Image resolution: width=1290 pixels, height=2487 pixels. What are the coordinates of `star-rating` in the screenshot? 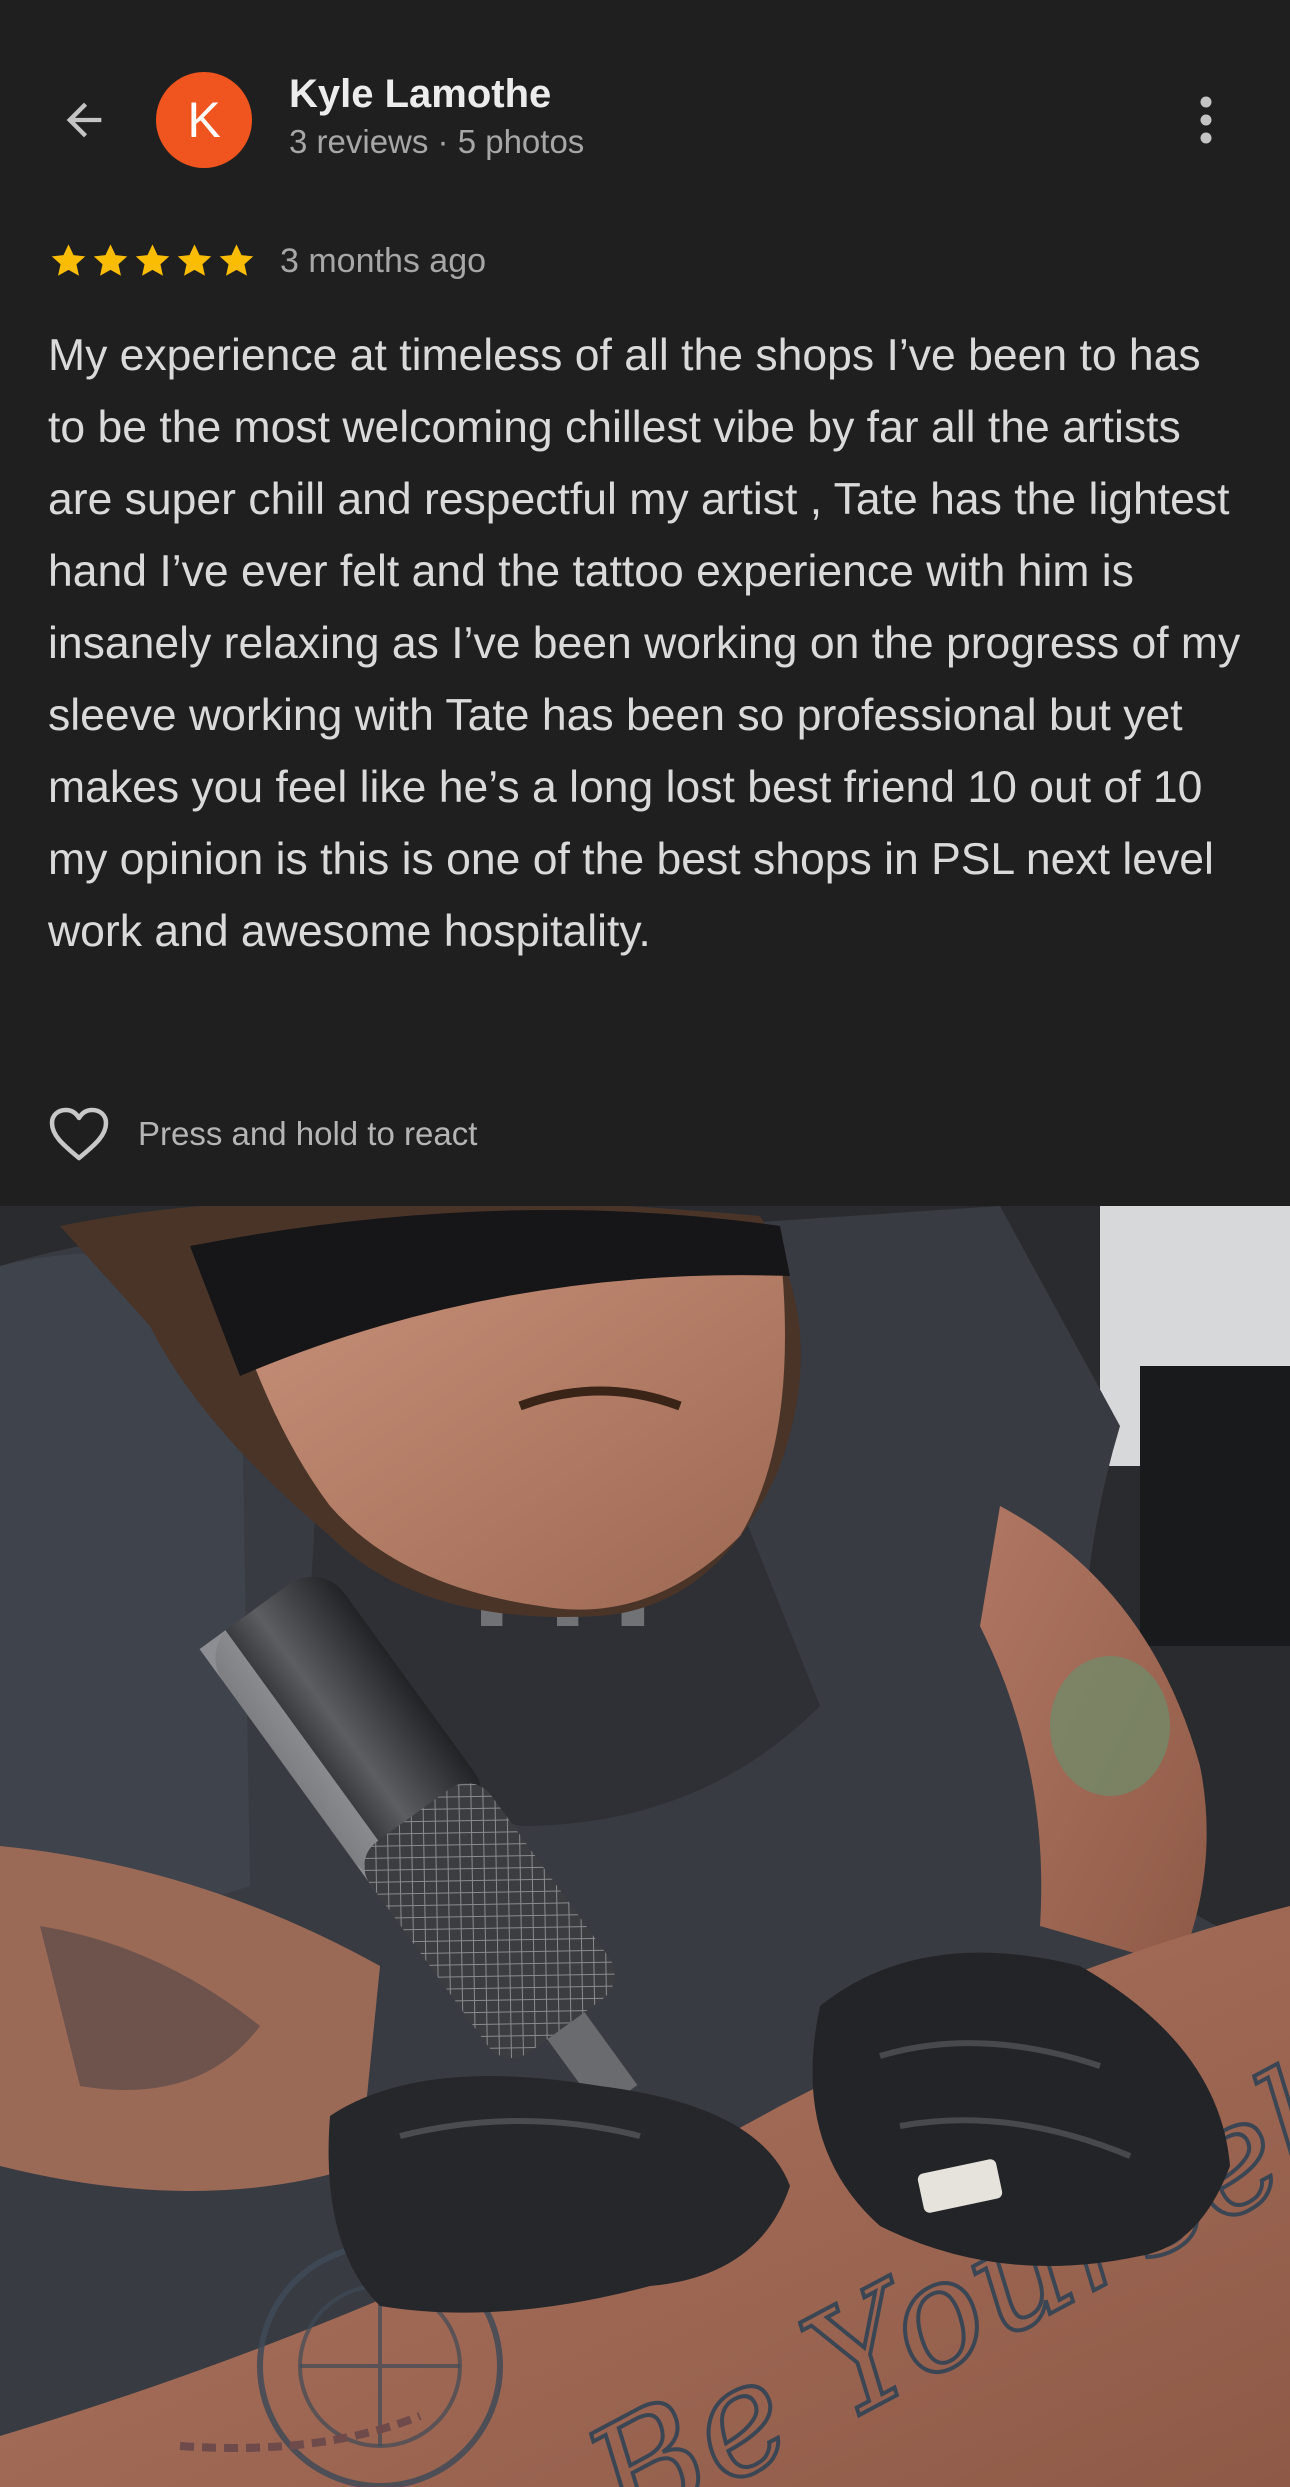 It's located at (153, 261).